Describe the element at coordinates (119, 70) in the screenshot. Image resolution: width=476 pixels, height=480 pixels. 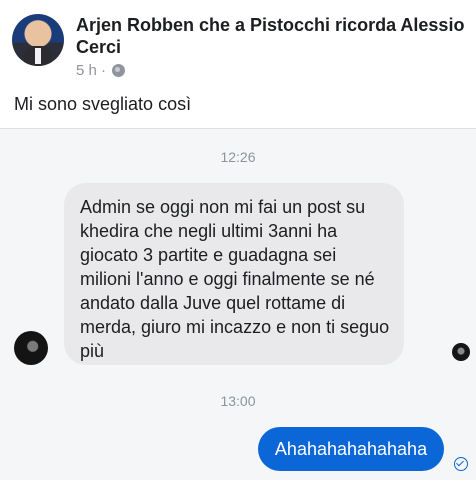
I see `globe-icon` at that location.